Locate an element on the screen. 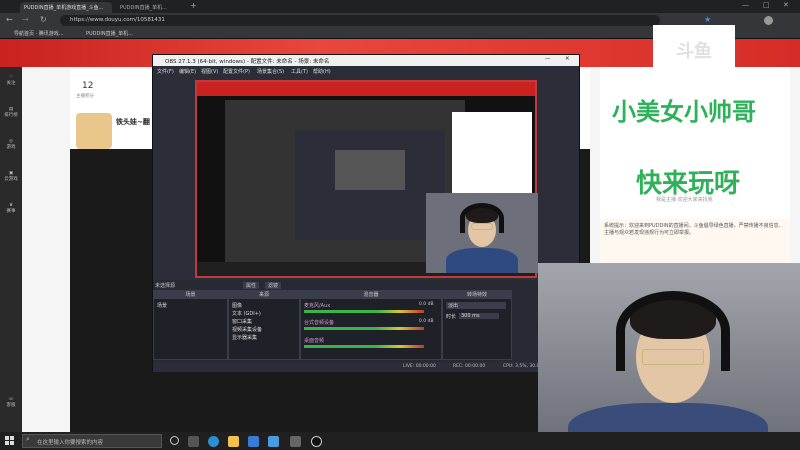 The width and height of the screenshot is (800, 450). maximize-icon: □ is located at coordinates (766, 5).